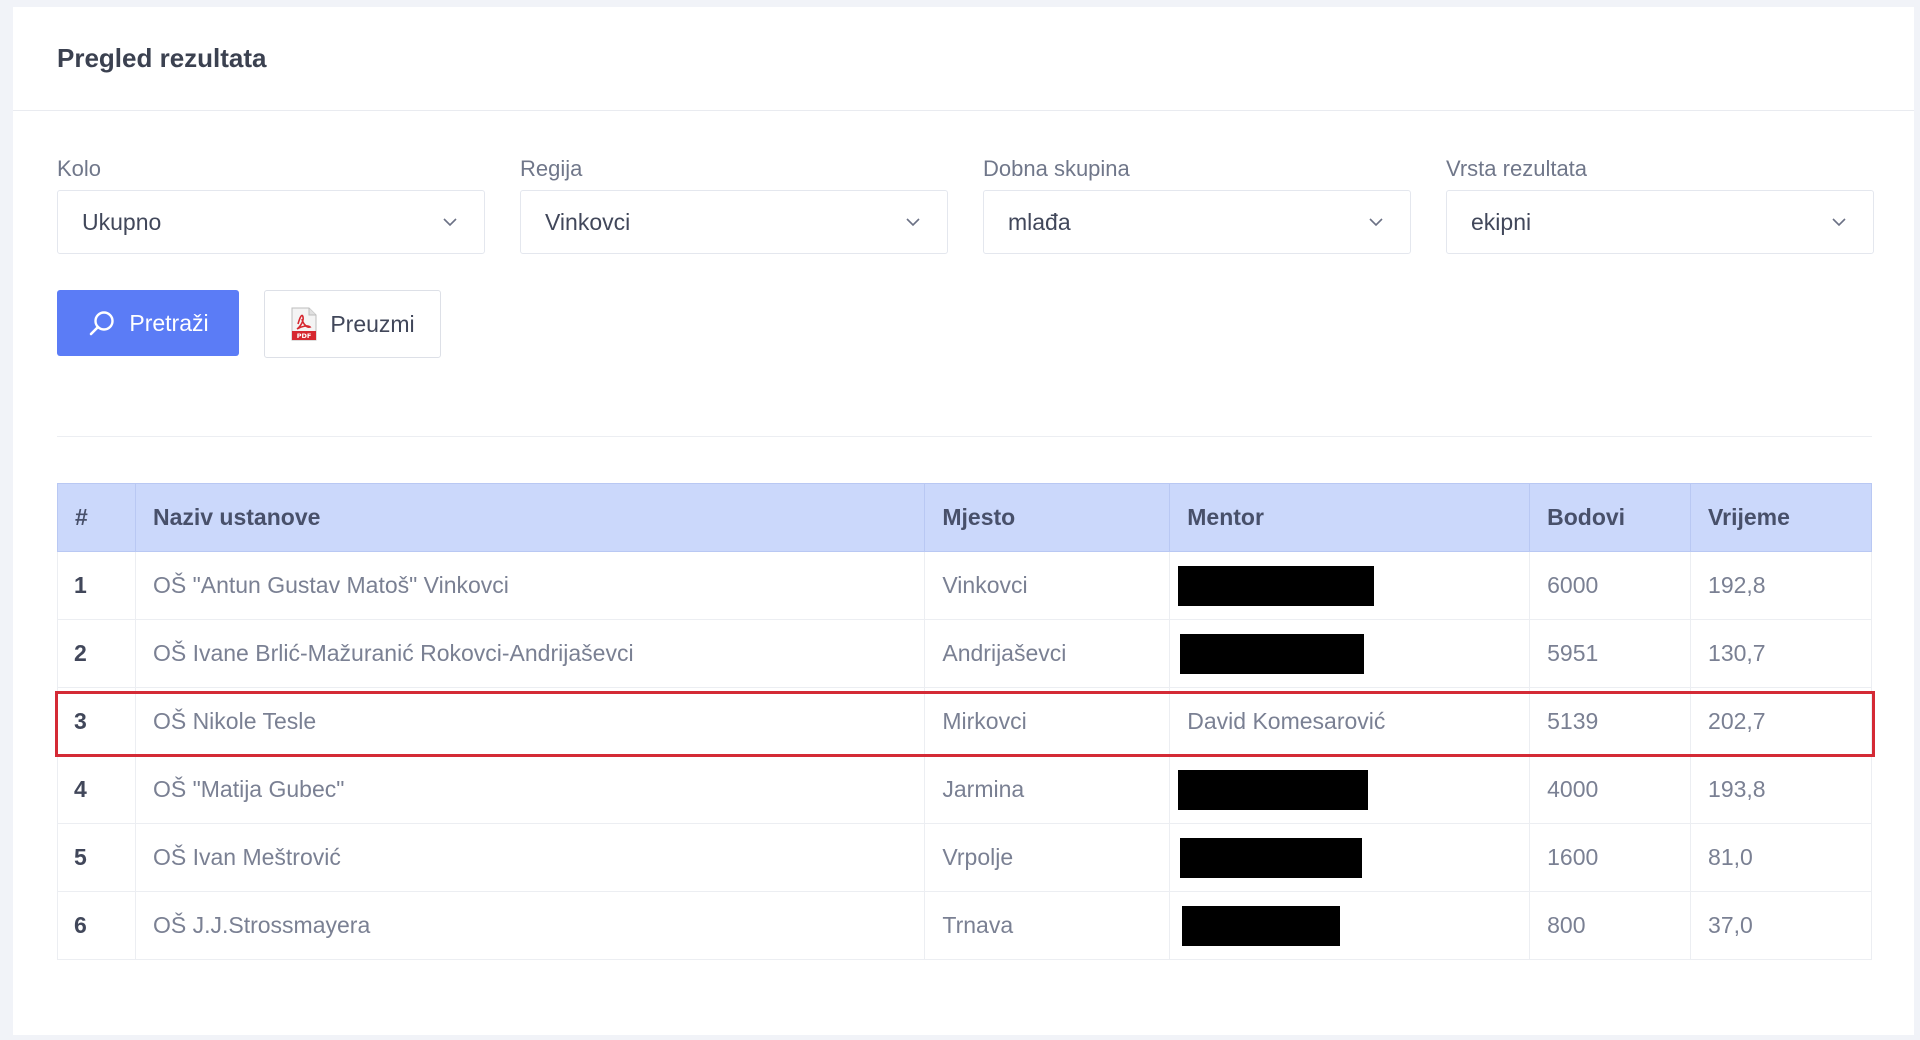 The width and height of the screenshot is (1920, 1040). What do you see at coordinates (1047, 789) in the screenshot?
I see `row-place: Jarmina` at bounding box center [1047, 789].